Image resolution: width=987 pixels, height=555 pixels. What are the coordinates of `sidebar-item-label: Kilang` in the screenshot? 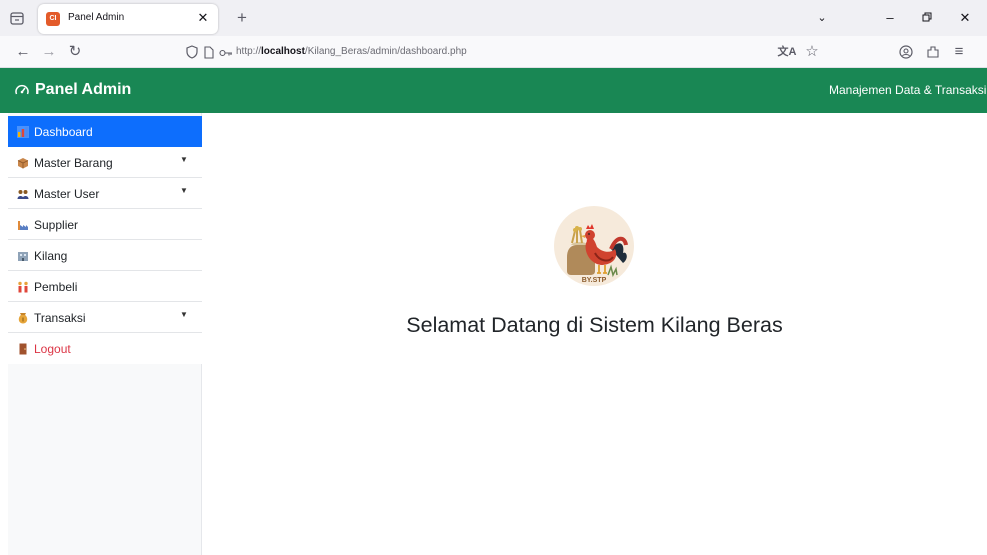 It's located at (51, 256).